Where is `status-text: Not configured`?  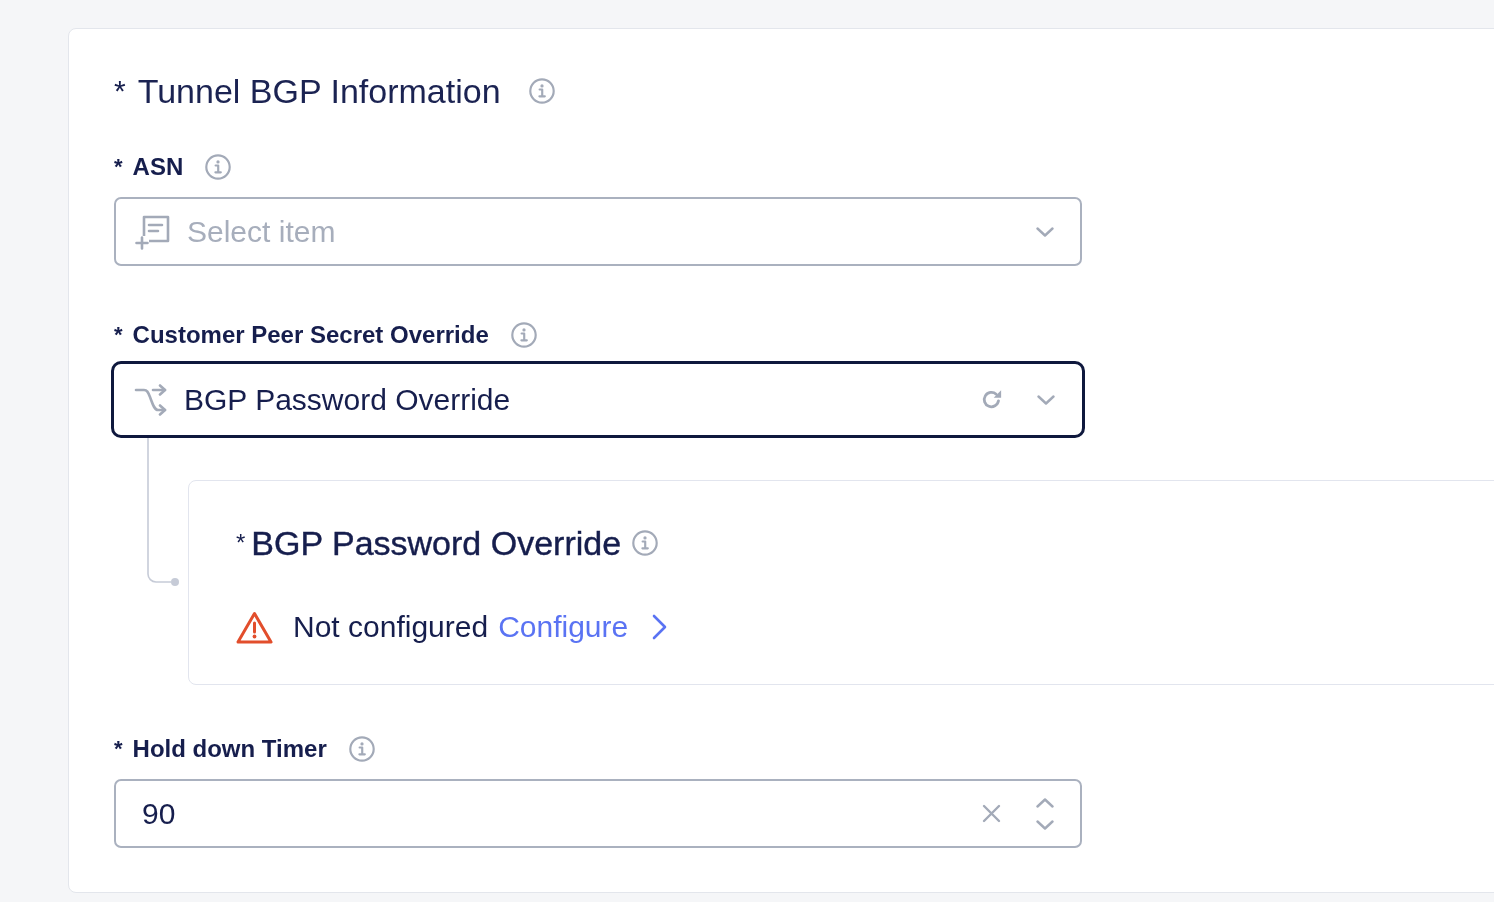
status-text: Not configured is located at coordinates (391, 627).